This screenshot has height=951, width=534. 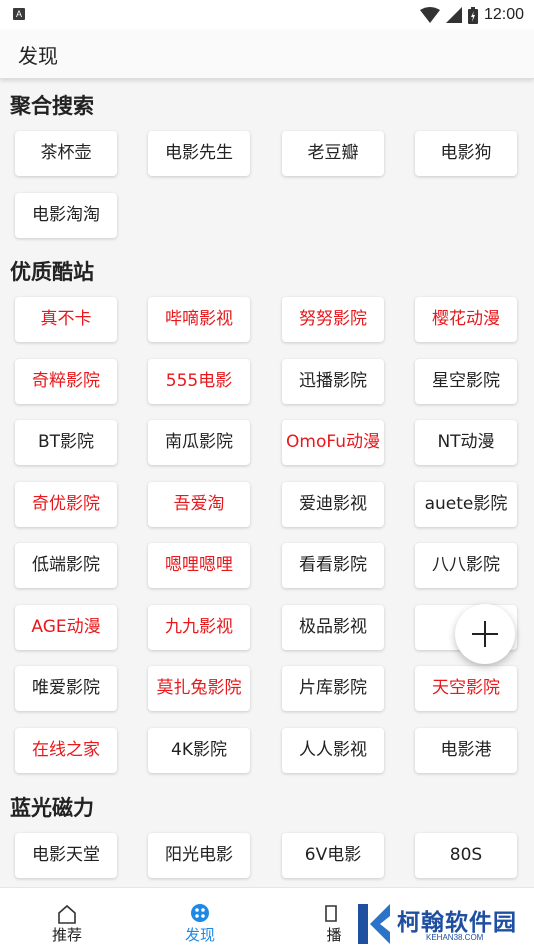 I want to click on site-chip: 电影先生, so click(x=199, y=153).